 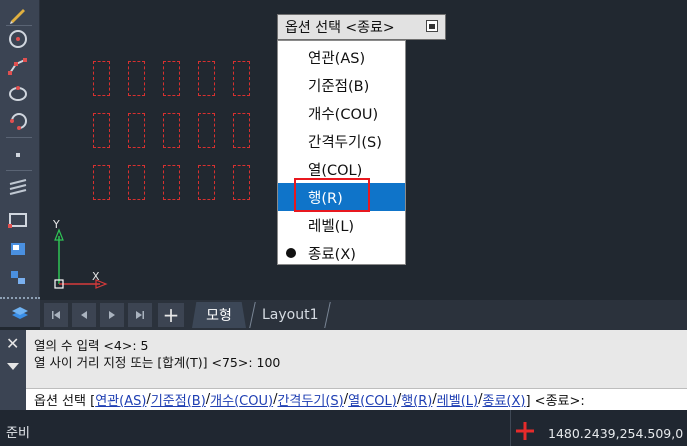 What do you see at coordinates (91, 345) in the screenshot?
I see `command-history-line: 열의 수 입력 <4>: 5` at bounding box center [91, 345].